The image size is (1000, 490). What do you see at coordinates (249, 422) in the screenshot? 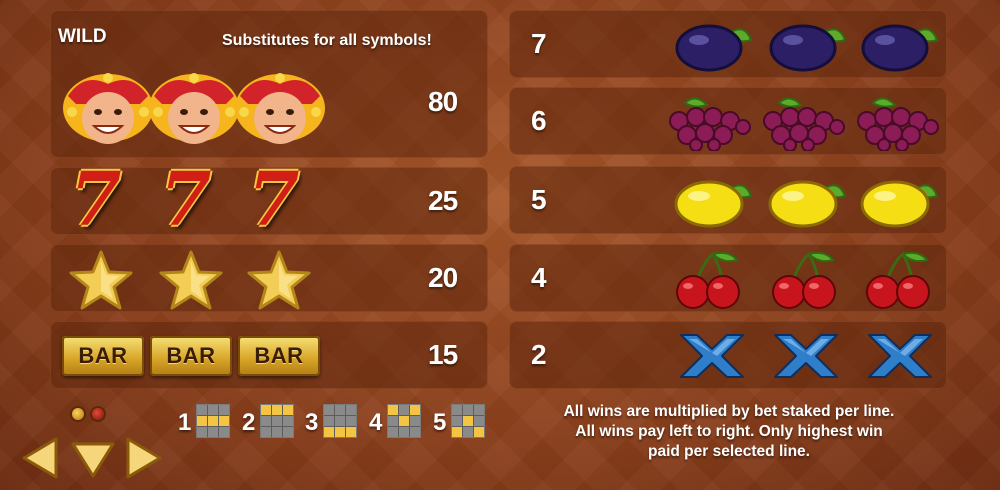
I see `payline-number: 2` at bounding box center [249, 422].